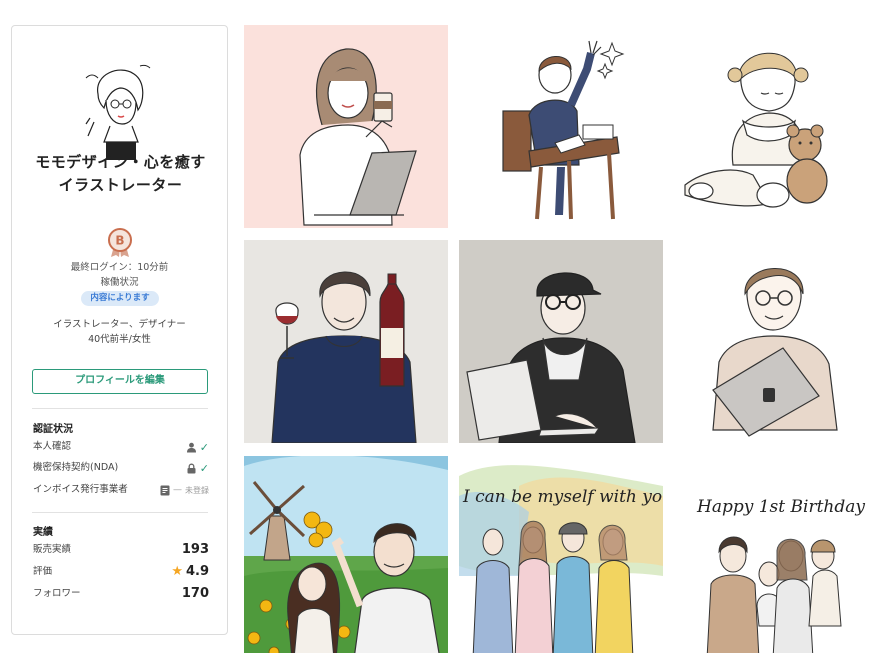 This screenshot has height=653, width=888. What do you see at coordinates (195, 593) in the screenshot?
I see `stat-value: 170` at bounding box center [195, 593].